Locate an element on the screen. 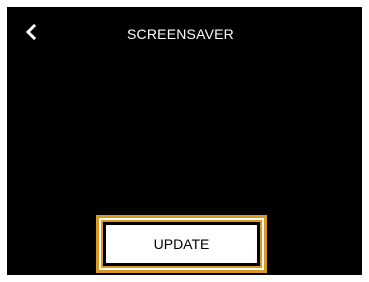 This screenshot has height=282, width=369. update-button-focus-ring: UPDATE is located at coordinates (181, 244).